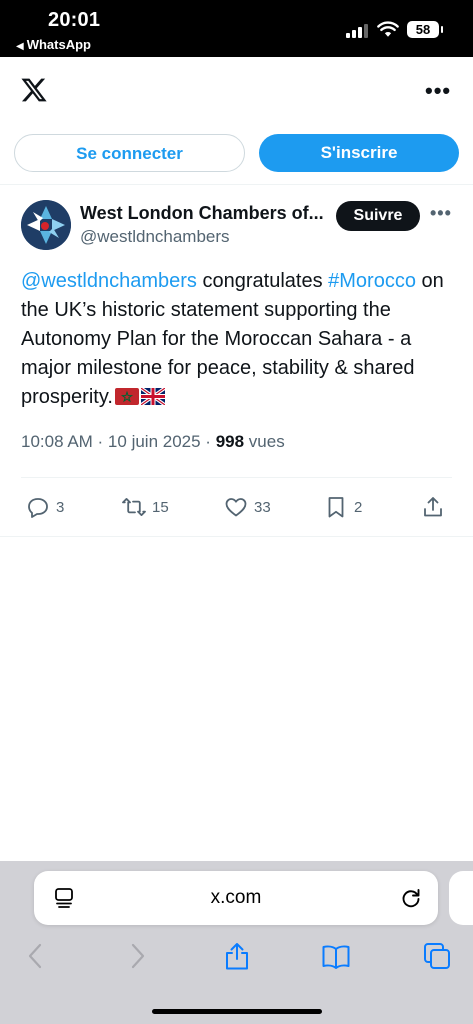 The image size is (473, 1024). I want to click on tweet-timestamp: 10:08 AM · 10 juin 2025 ·, so click(118, 441).